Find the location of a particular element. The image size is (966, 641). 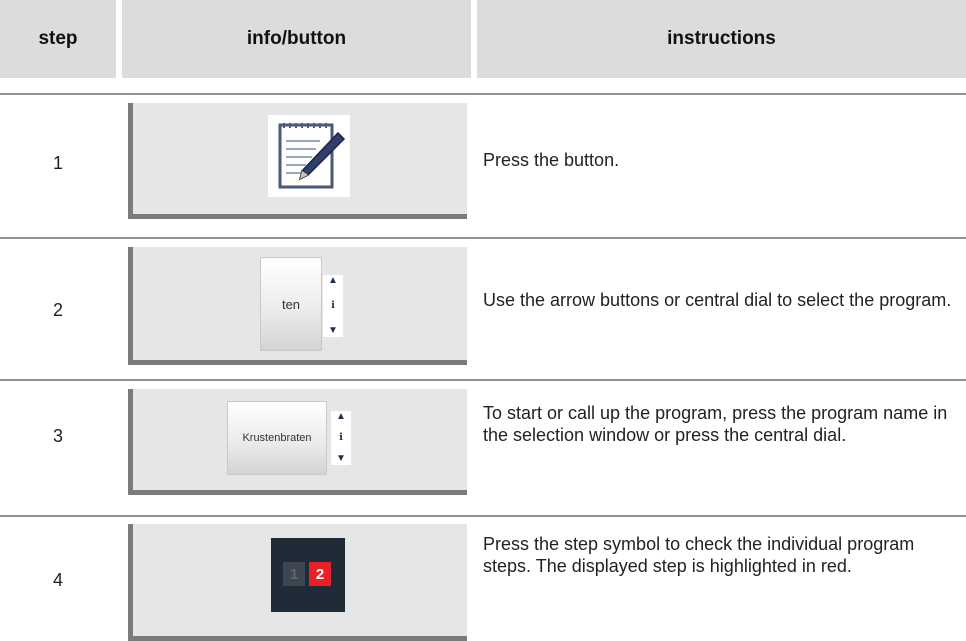

table-header: step info/button instructions is located at coordinates (483, 39).